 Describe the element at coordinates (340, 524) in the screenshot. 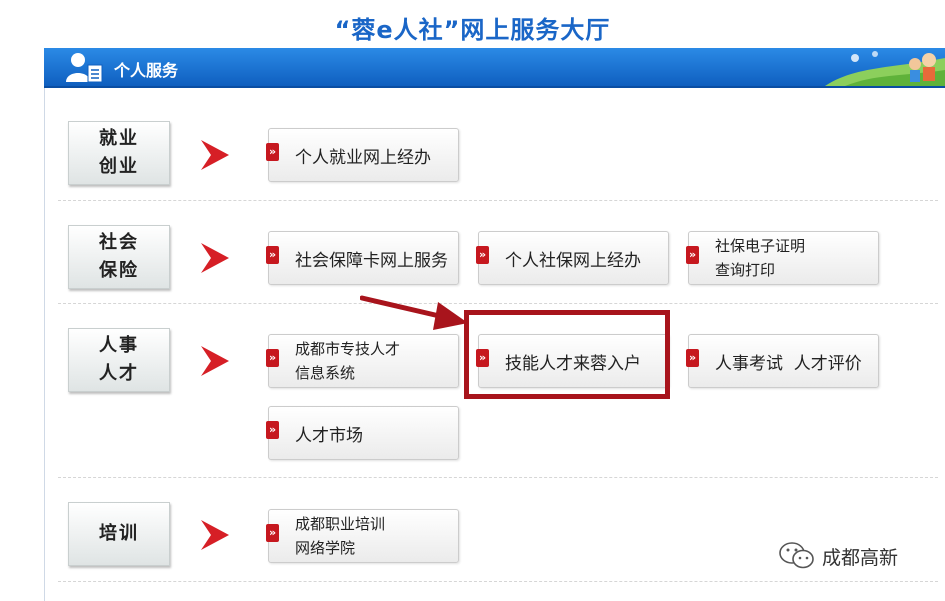

I see `service-label-line: 成都职业培训` at that location.